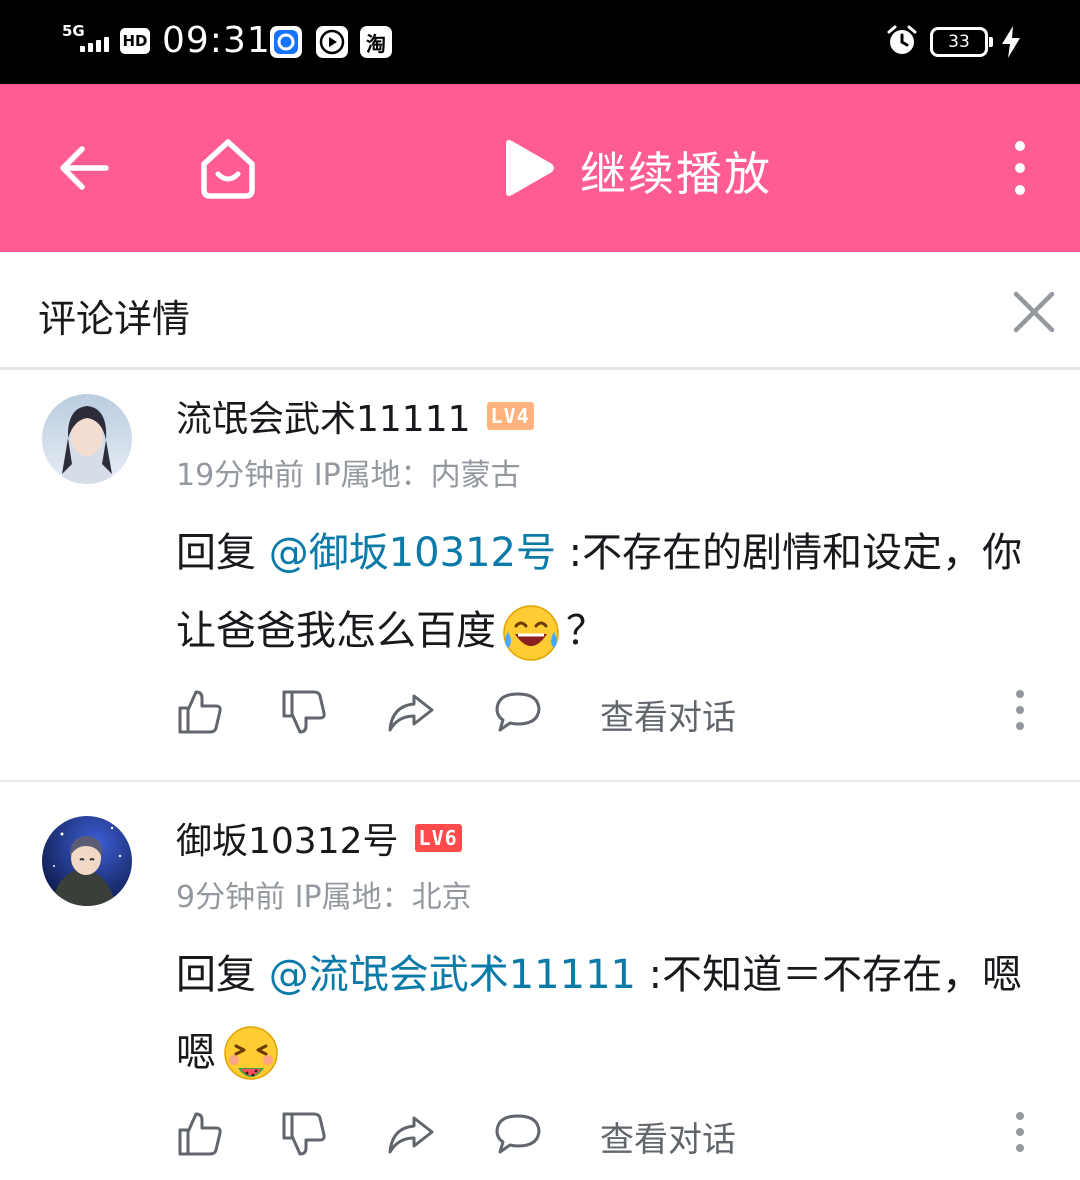 The height and width of the screenshot is (1180, 1080). I want to click on comment-meta: 9分钟前 IP属地：北京, so click(324, 894).